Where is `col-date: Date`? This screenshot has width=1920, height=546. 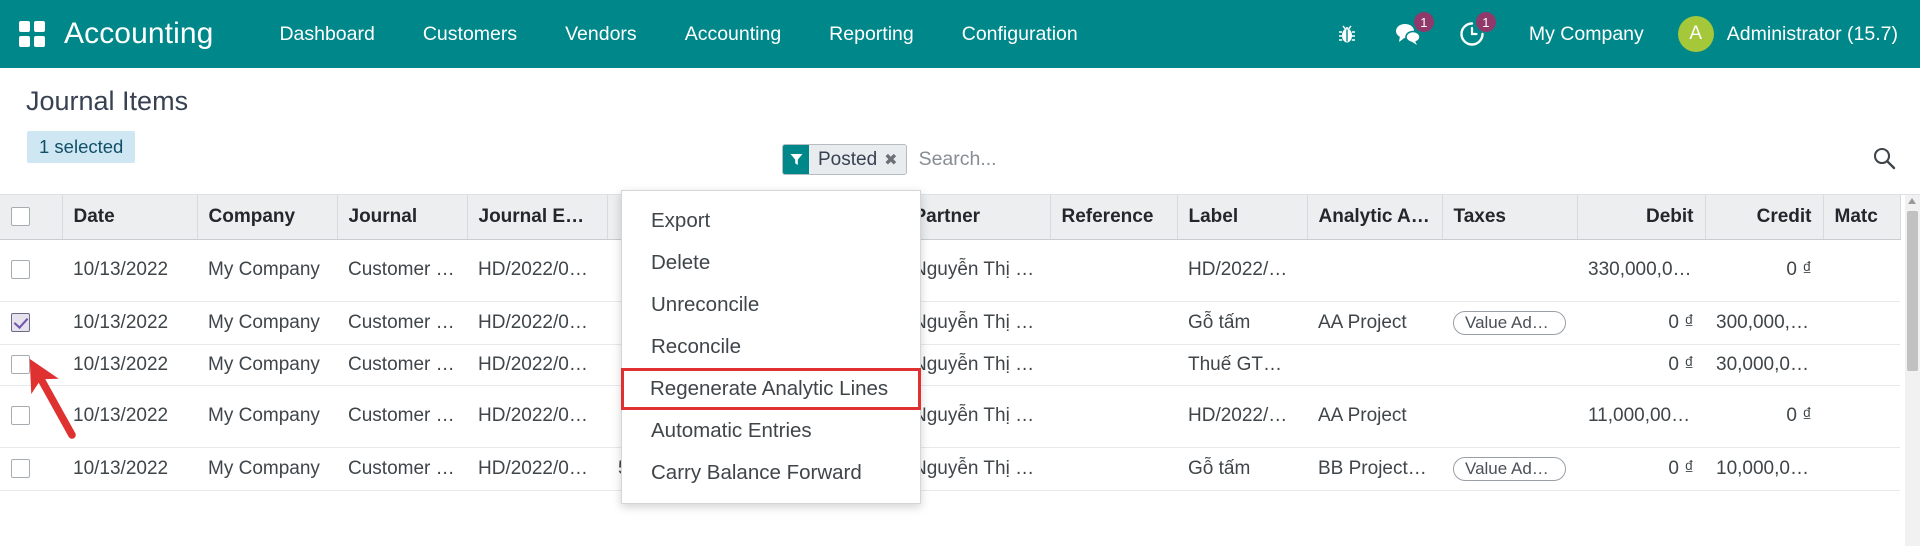 col-date: Date is located at coordinates (130, 217).